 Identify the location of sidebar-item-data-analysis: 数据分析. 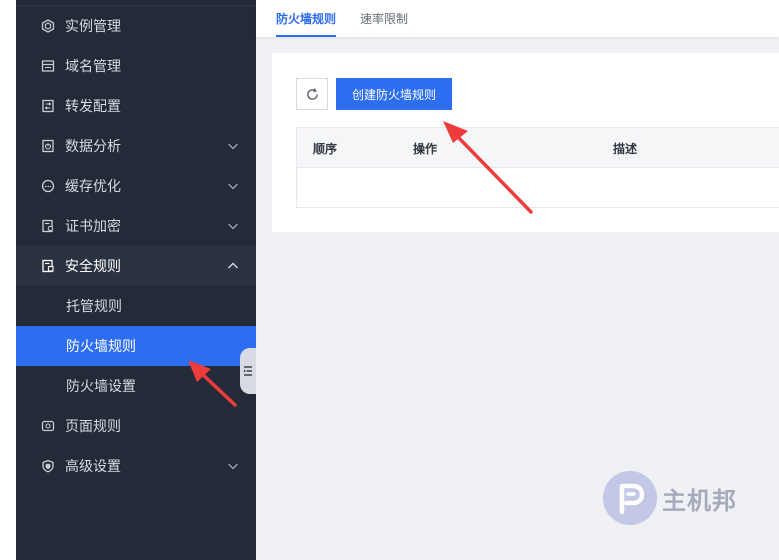
(136, 146).